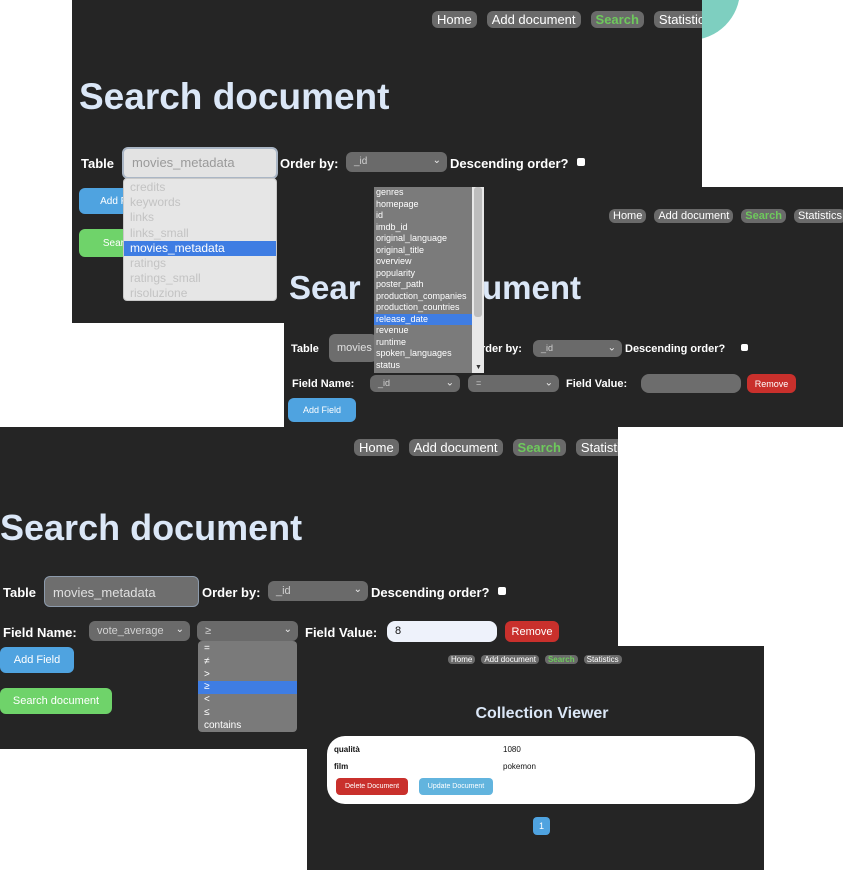 The width and height of the screenshot is (843, 870). Describe the element at coordinates (691, 383) in the screenshot. I see `field-value-input` at that location.